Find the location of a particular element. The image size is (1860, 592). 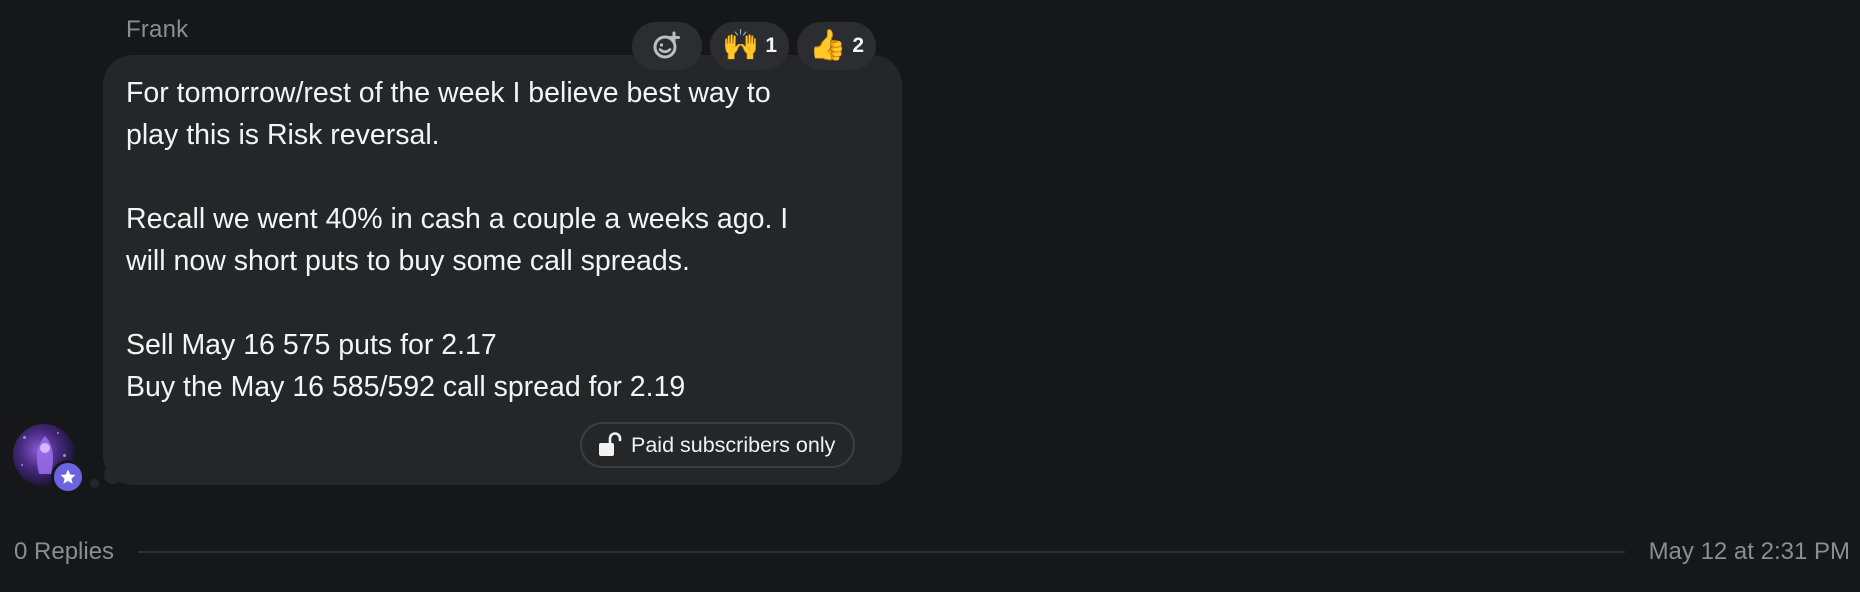

add-reaction-button is located at coordinates (667, 46).